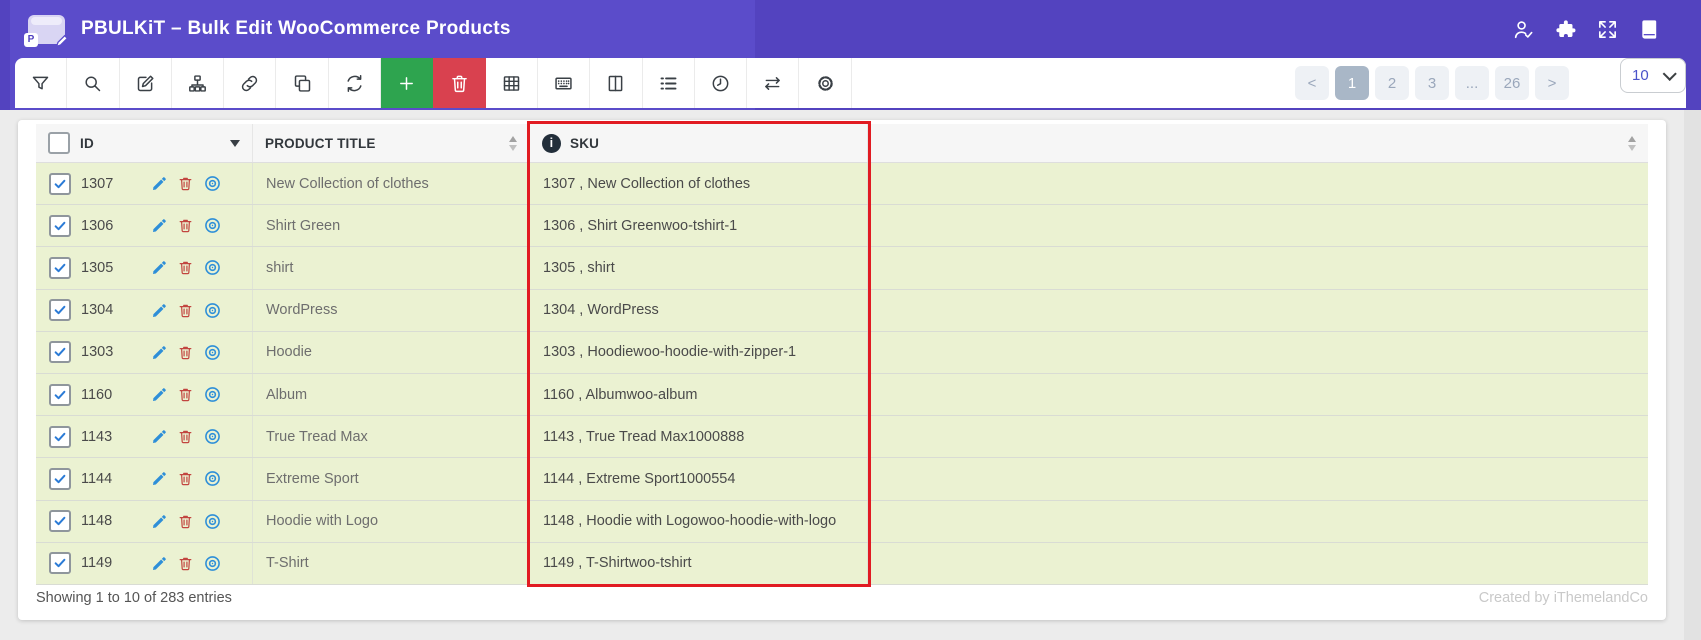 The height and width of the screenshot is (640, 1701). I want to click on select-all-checkbox, so click(59, 143).